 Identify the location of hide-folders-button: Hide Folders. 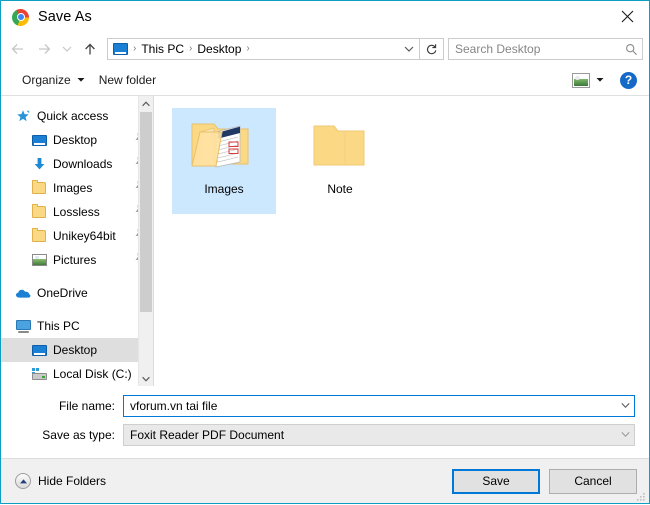
(60, 481).